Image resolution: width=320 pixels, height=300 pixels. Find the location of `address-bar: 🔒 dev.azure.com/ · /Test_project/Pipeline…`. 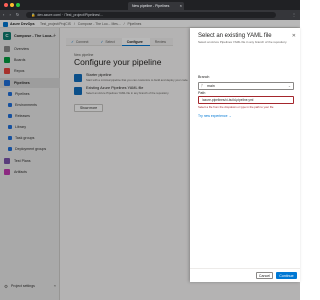

address-bar: 🔒 dev.azure.com/ · /Test_project/Pipeline… is located at coordinates (151, 15).